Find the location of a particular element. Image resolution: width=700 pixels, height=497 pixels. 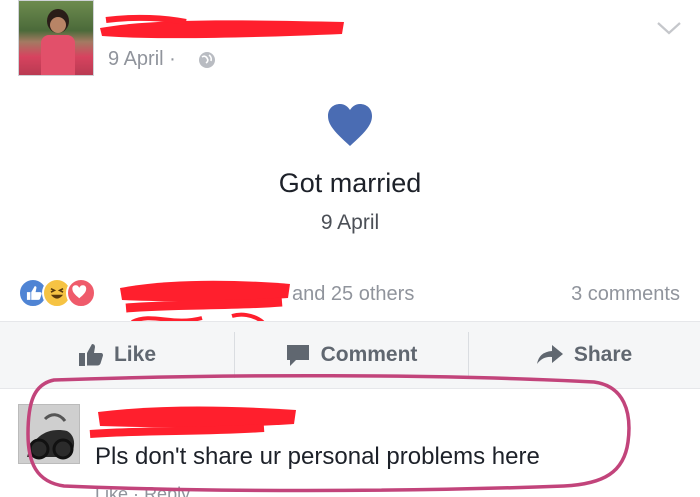

thumbs-up-icon is located at coordinates (90, 355).